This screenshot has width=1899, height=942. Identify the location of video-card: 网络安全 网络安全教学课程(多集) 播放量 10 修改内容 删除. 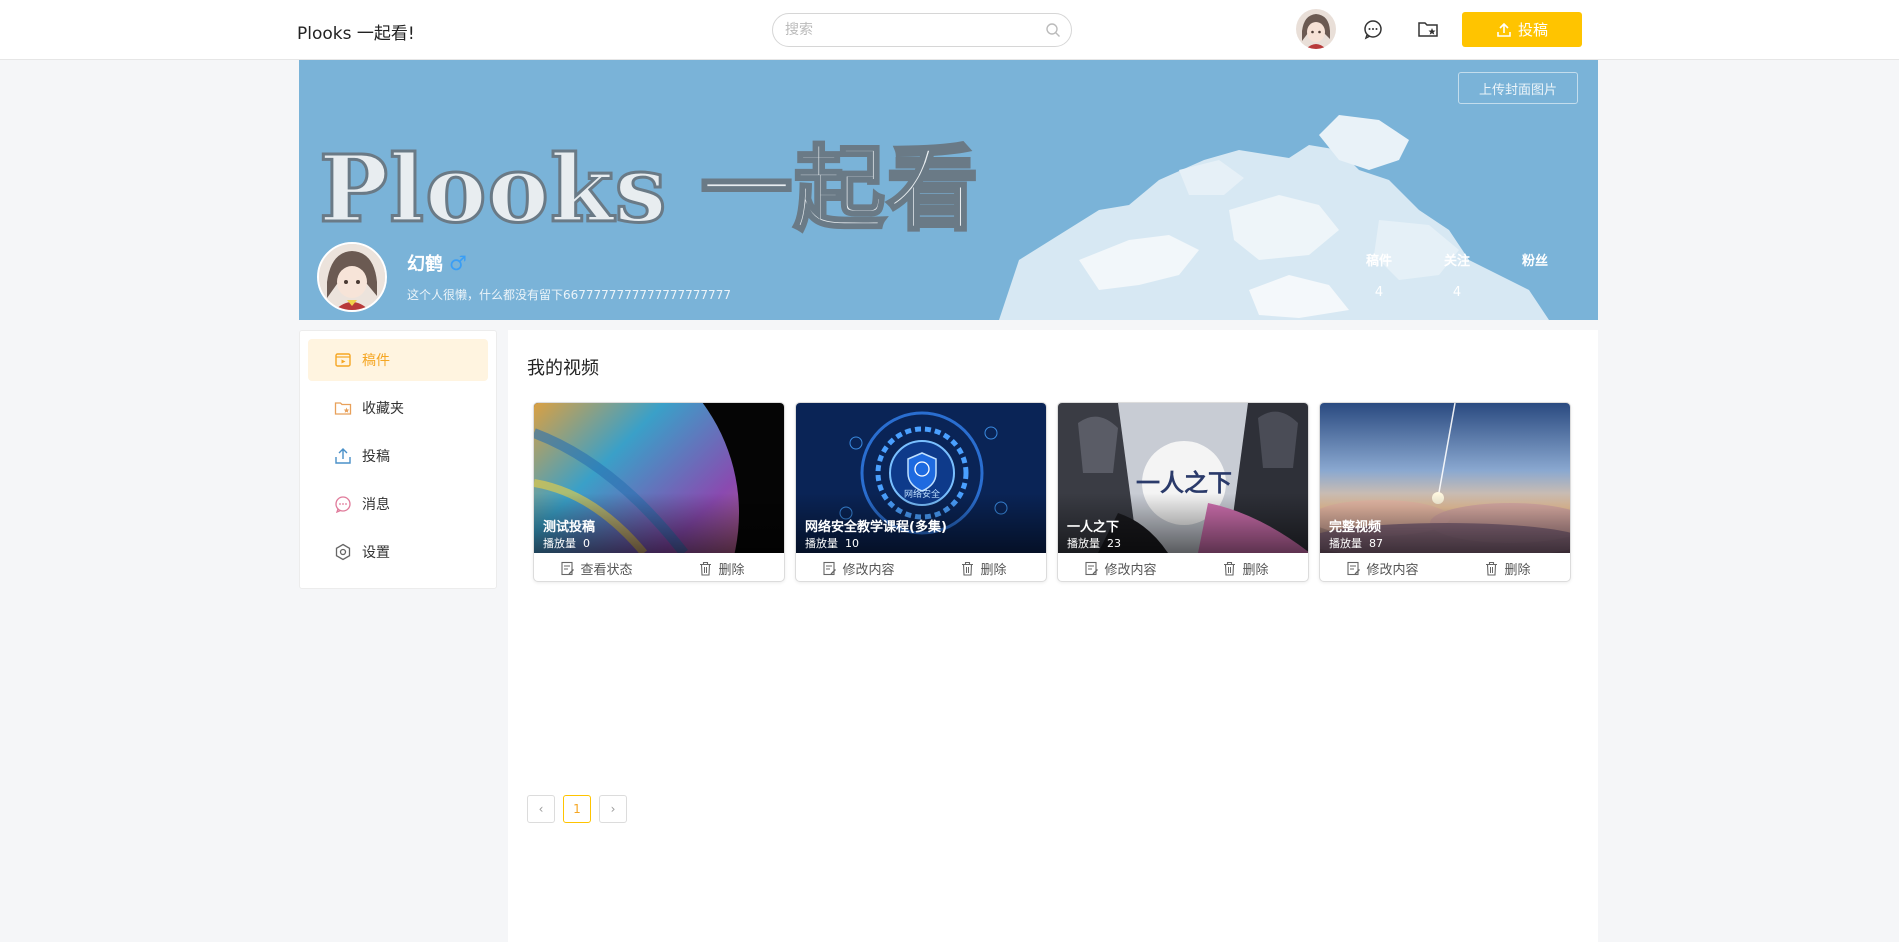
(921, 492).